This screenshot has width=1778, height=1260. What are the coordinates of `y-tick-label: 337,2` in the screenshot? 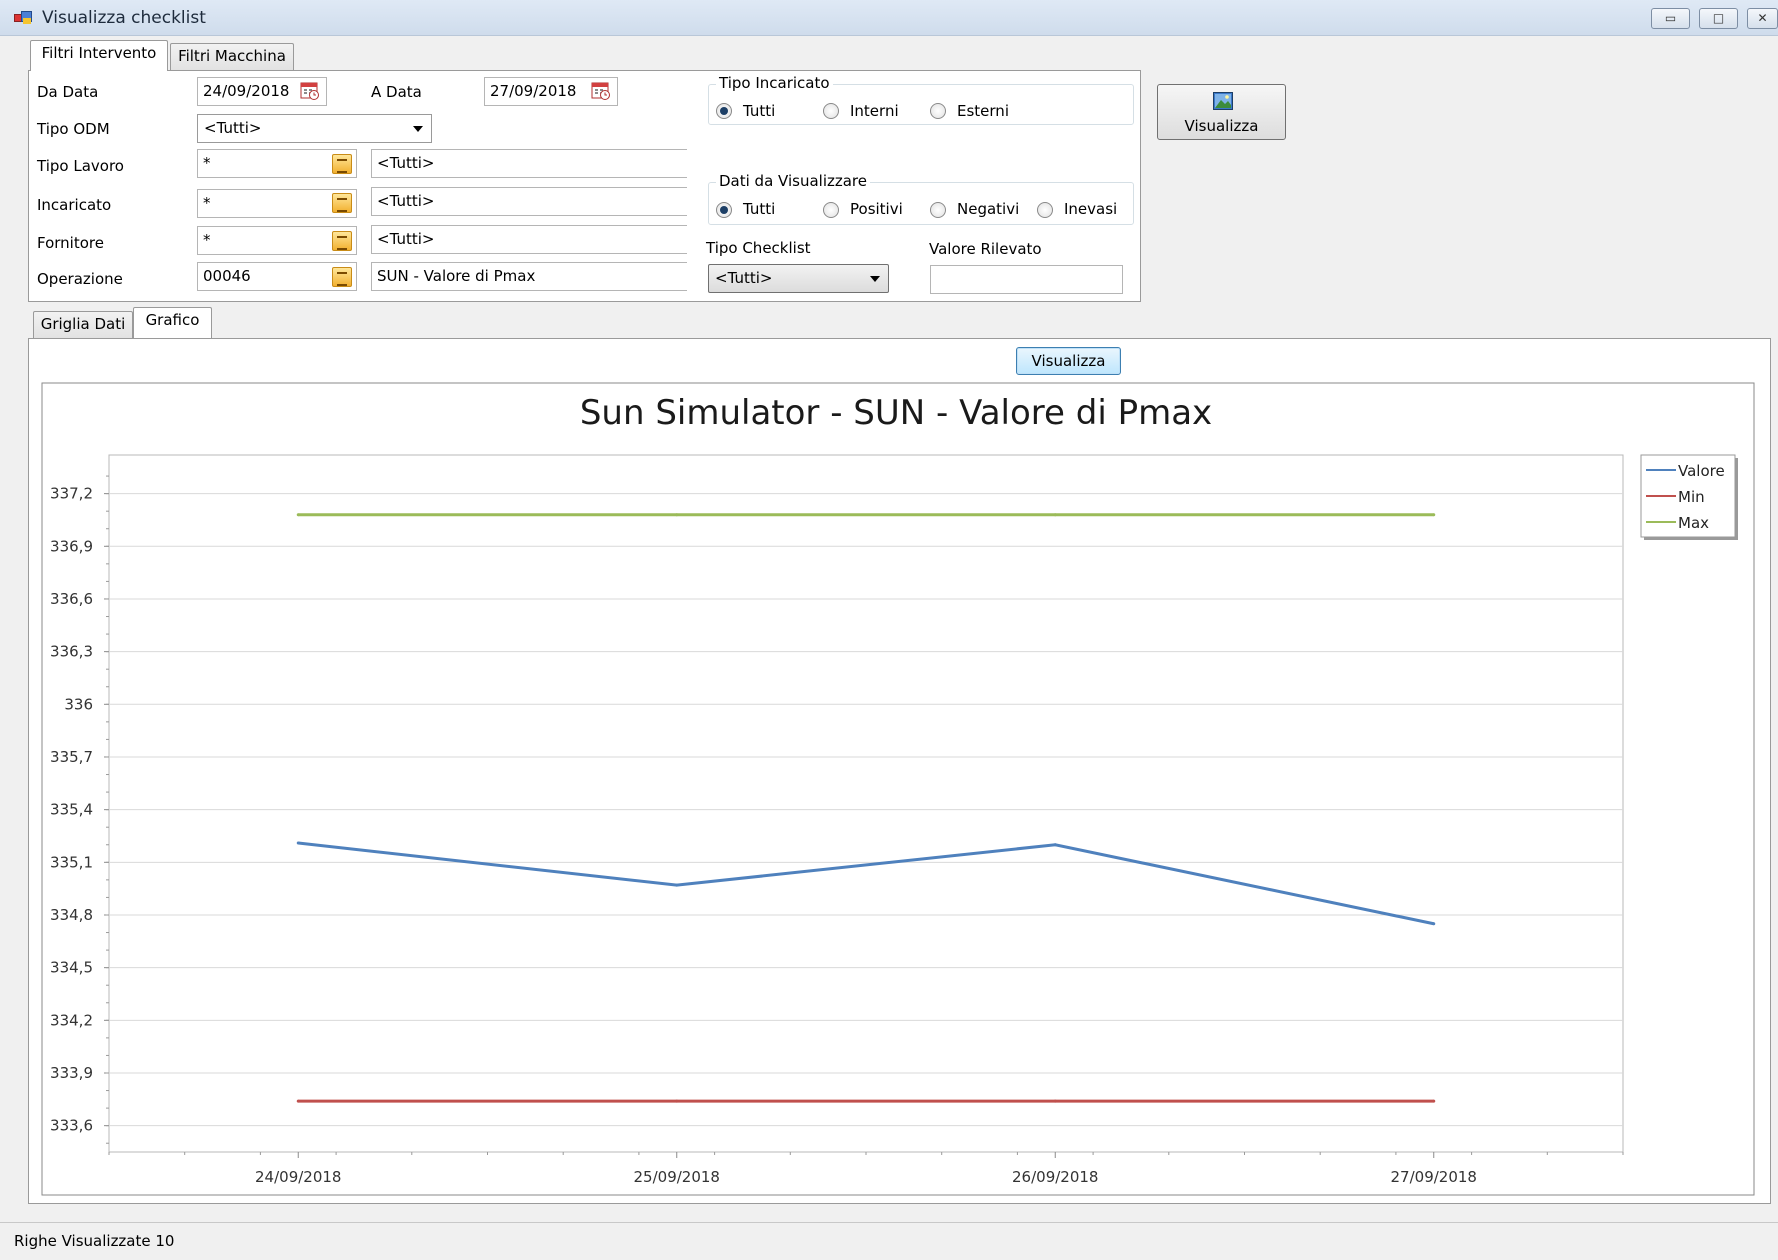 It's located at (71, 494).